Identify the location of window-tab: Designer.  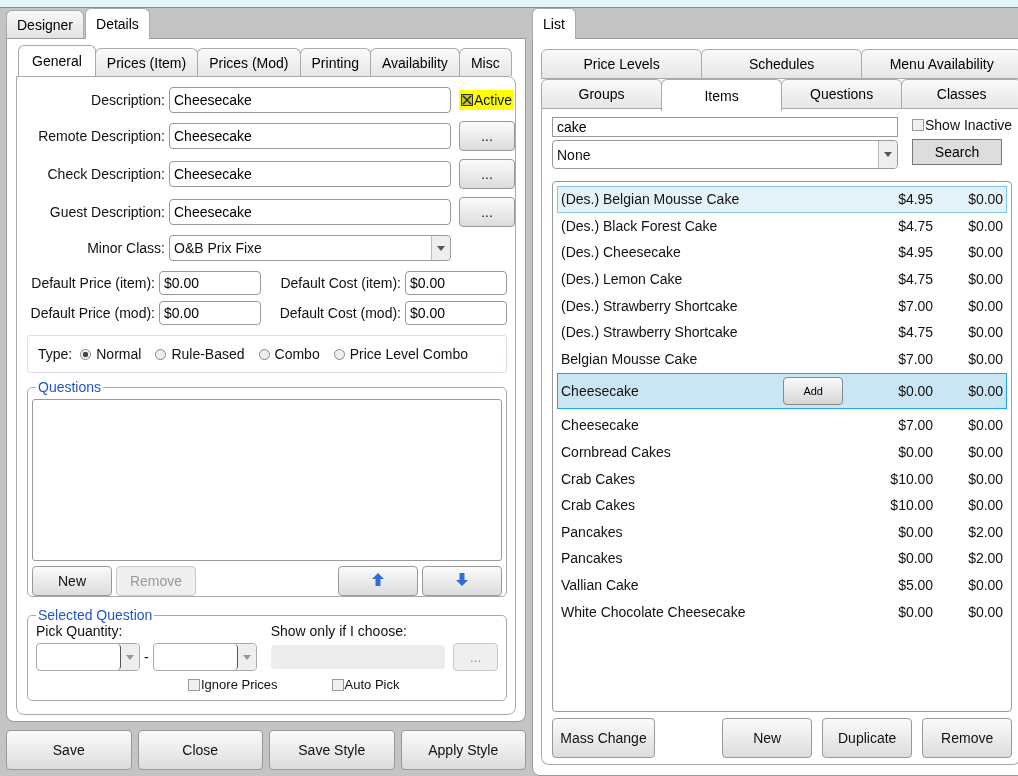
(45, 24).